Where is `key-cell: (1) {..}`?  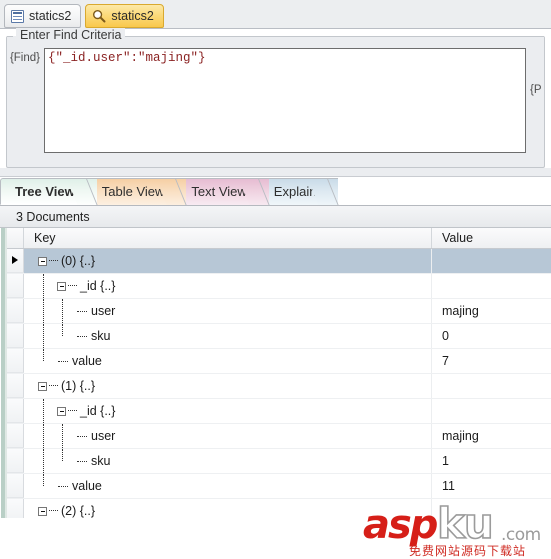
key-cell: (1) {..} is located at coordinates (228, 386).